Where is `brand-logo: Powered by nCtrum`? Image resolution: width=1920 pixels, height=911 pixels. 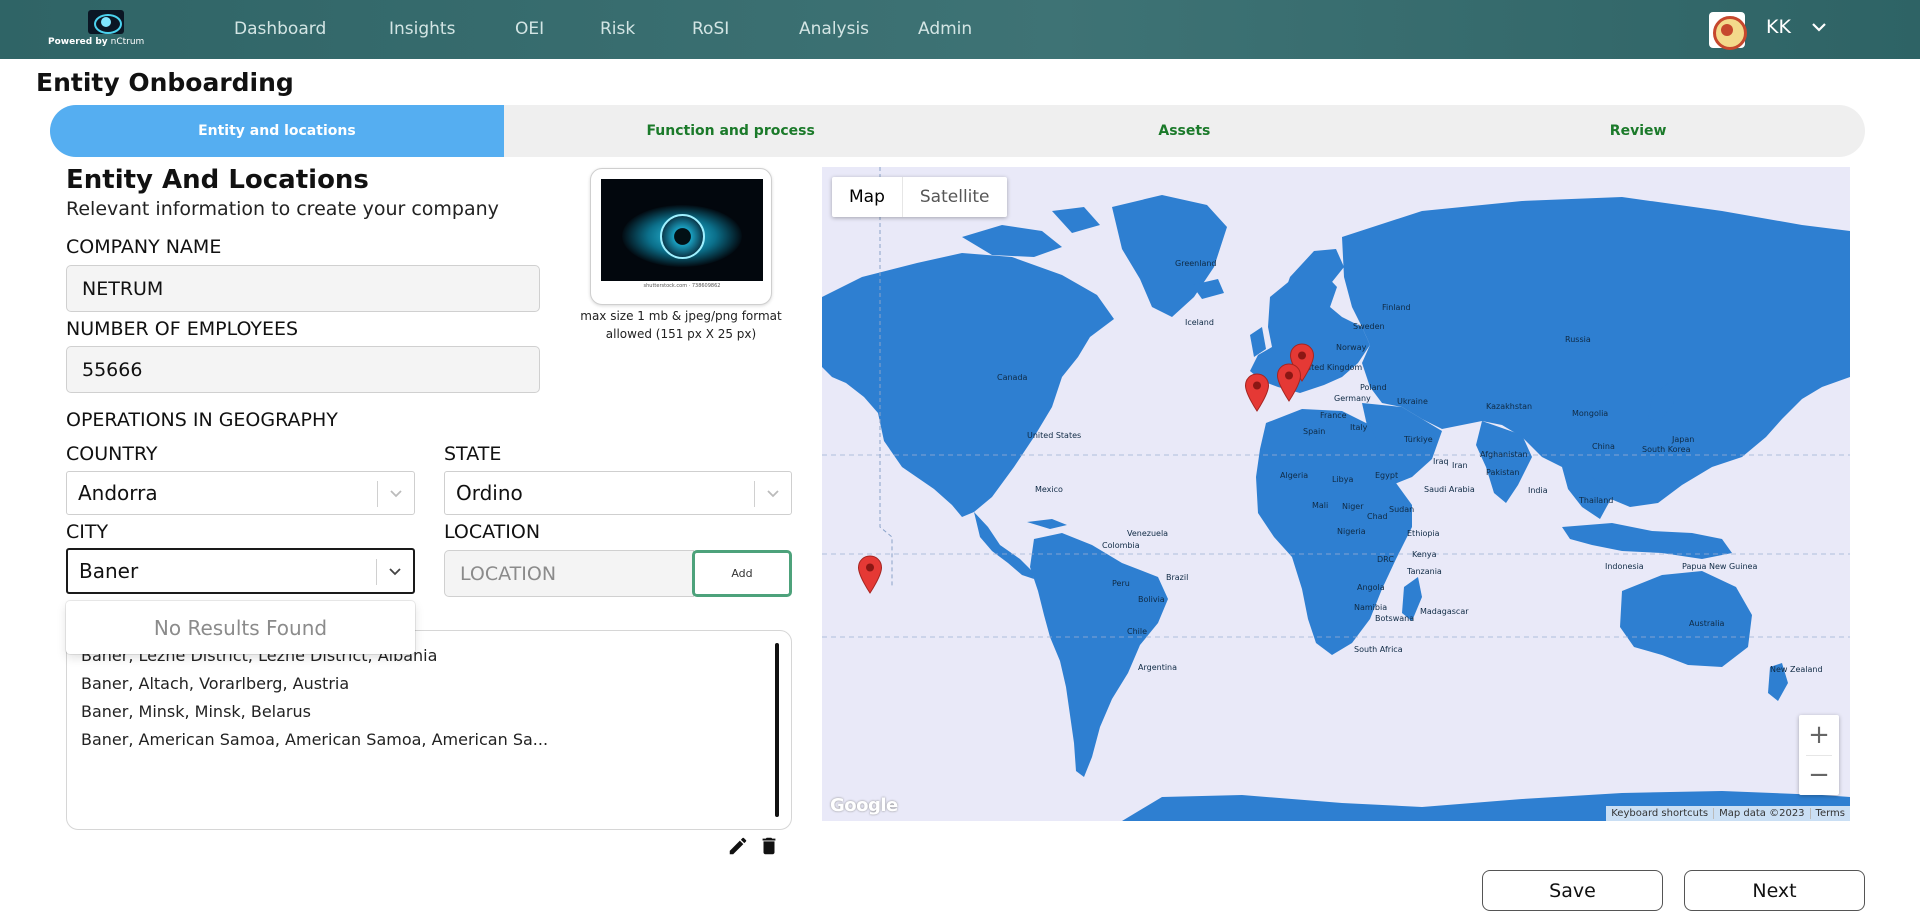 brand-logo: Powered by nCtrum is located at coordinates (108, 30).